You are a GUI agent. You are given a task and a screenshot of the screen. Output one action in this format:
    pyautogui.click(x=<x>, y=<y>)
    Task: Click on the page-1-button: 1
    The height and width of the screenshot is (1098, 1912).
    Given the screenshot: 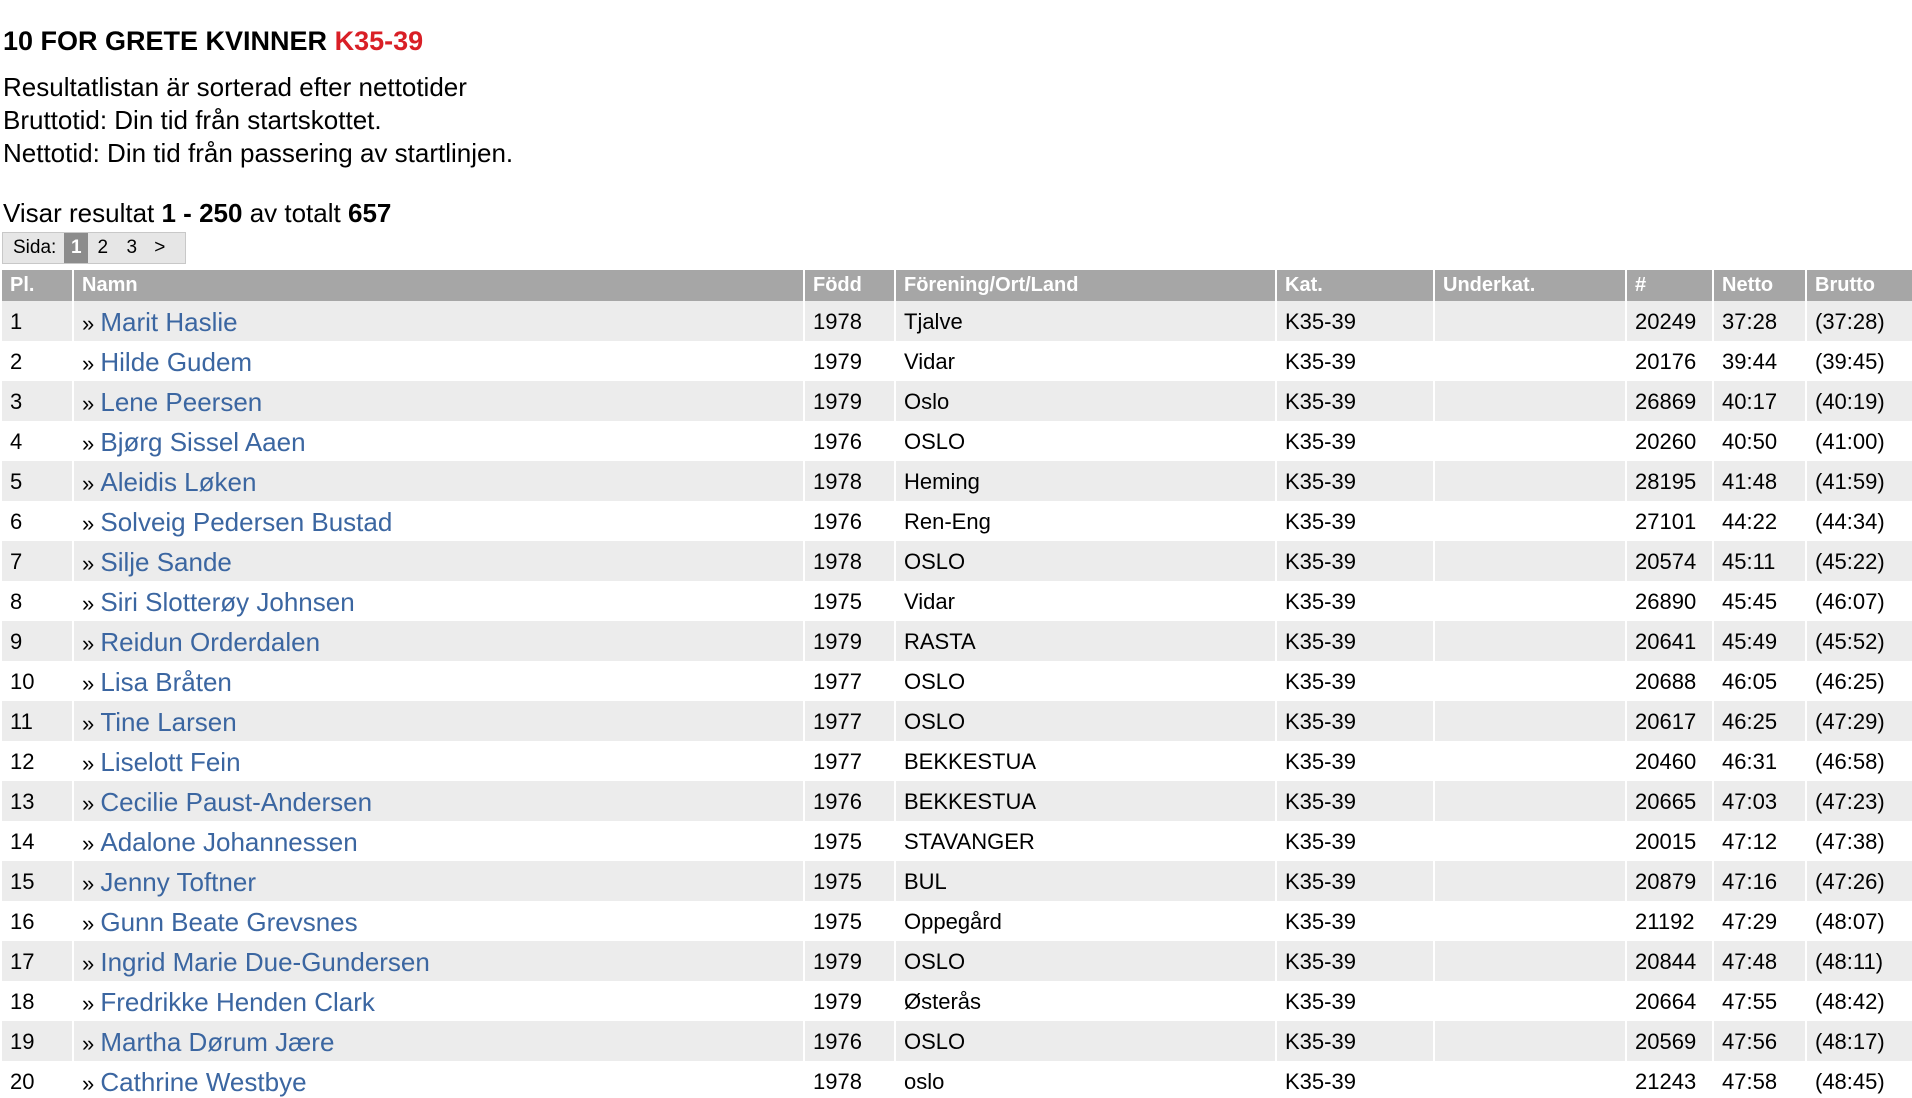 What is the action you would take?
    pyautogui.click(x=76, y=248)
    